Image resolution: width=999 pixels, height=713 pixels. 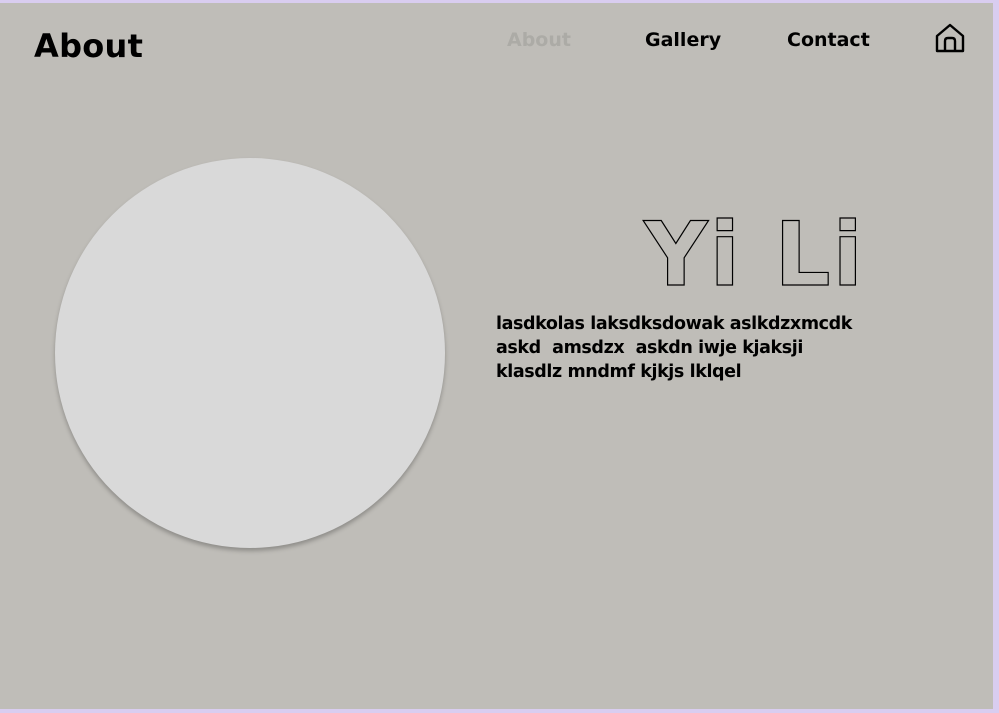 I want to click on home-button, so click(x=950, y=38).